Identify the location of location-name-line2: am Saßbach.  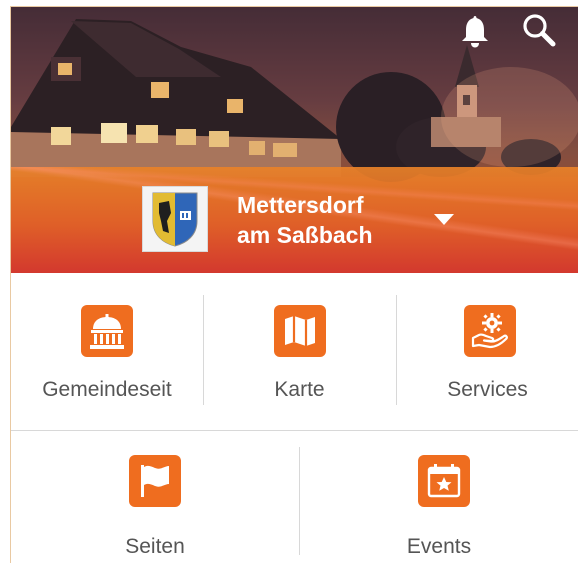
(305, 235).